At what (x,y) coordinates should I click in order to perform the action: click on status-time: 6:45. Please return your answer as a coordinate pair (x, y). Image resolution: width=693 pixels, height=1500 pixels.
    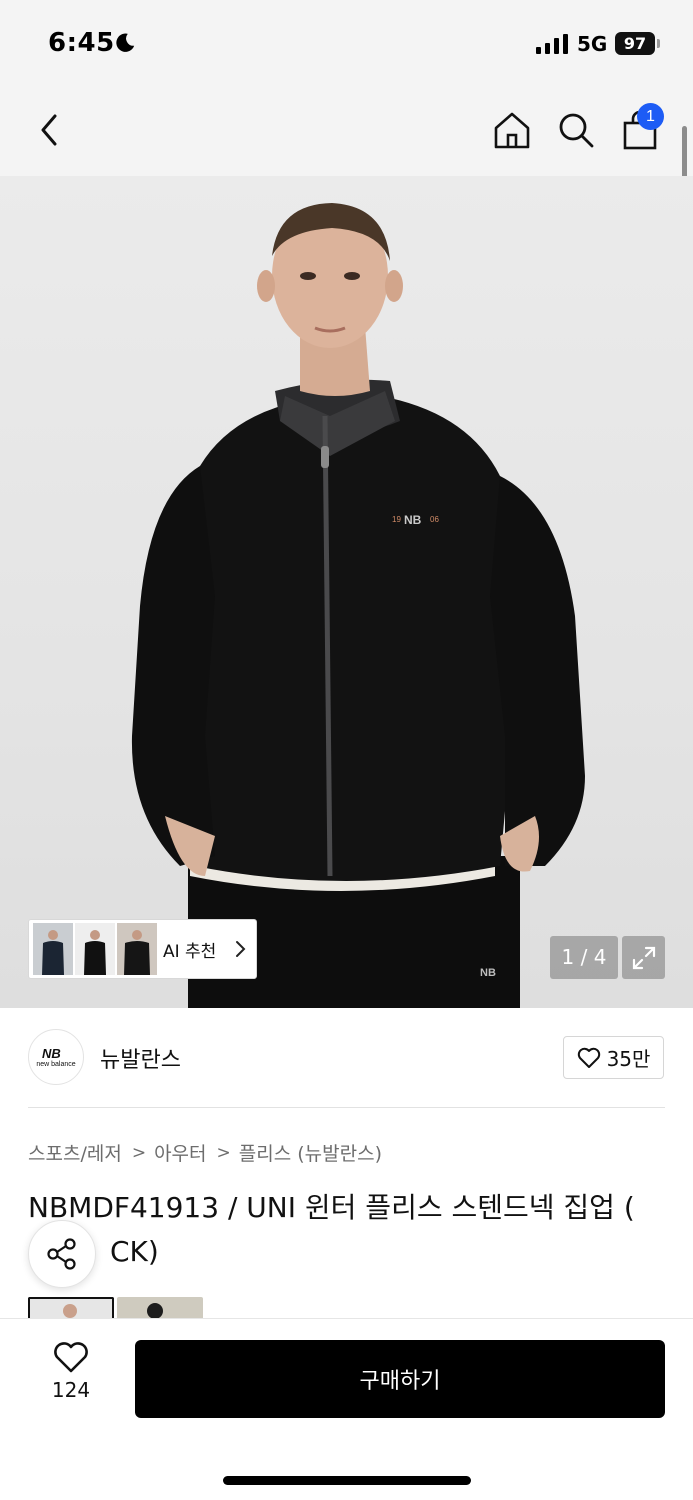
    Looking at the image, I should click on (81, 43).